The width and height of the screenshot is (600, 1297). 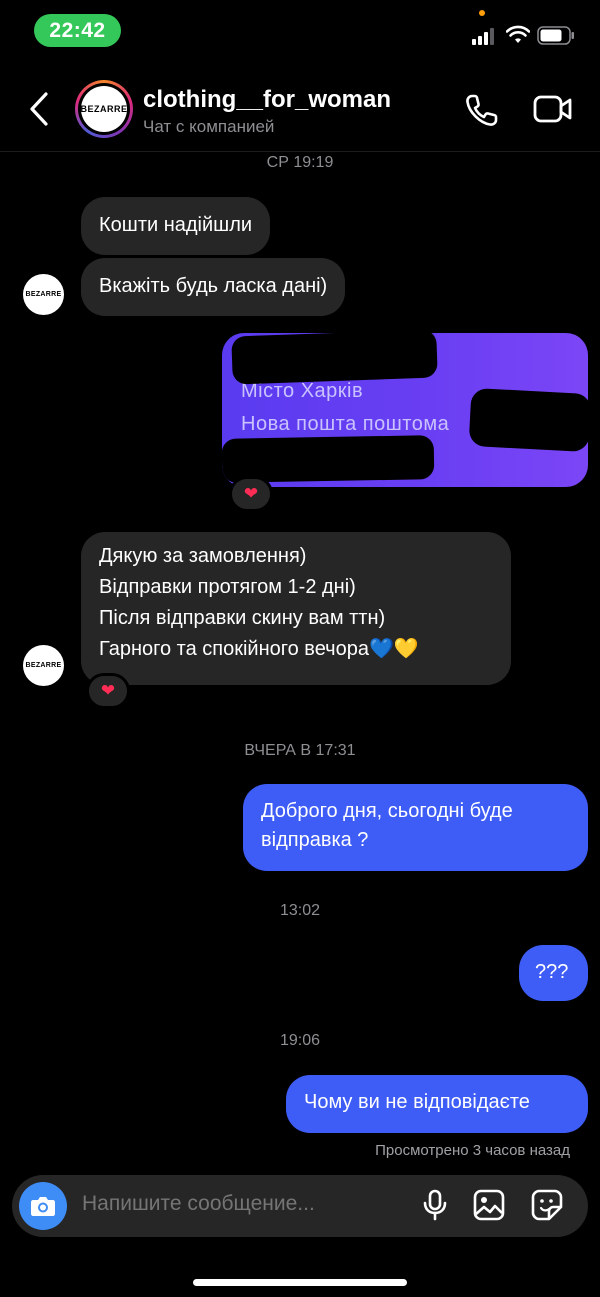 I want to click on seen-status: Просмотрено 3 часов назад, so click(x=472, y=1150).